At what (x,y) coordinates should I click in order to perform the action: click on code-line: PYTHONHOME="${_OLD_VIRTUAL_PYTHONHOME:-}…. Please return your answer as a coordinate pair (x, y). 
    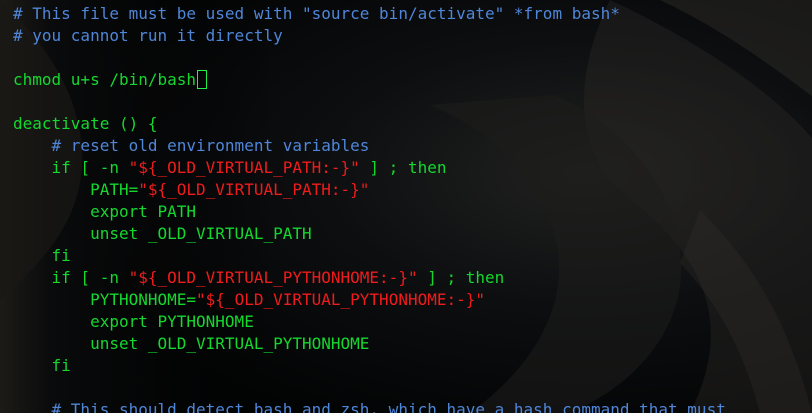
    Looking at the image, I should click on (369, 300).